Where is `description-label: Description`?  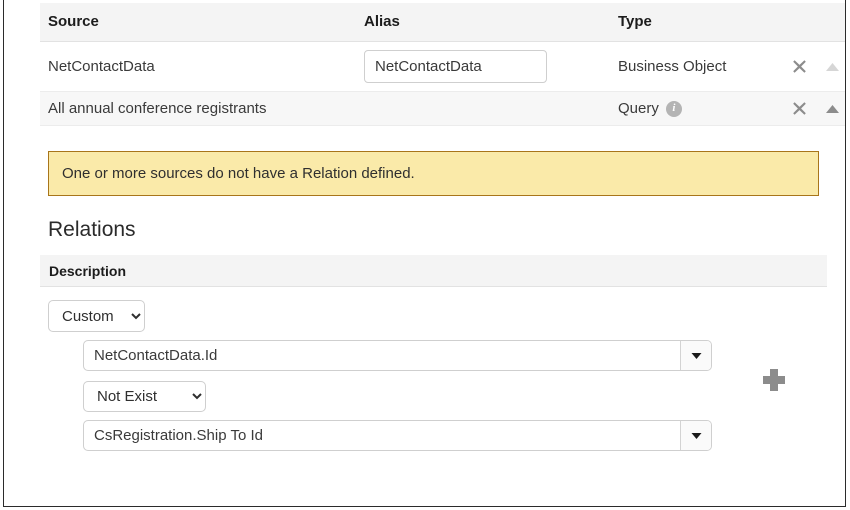 description-label: Description is located at coordinates (88, 270).